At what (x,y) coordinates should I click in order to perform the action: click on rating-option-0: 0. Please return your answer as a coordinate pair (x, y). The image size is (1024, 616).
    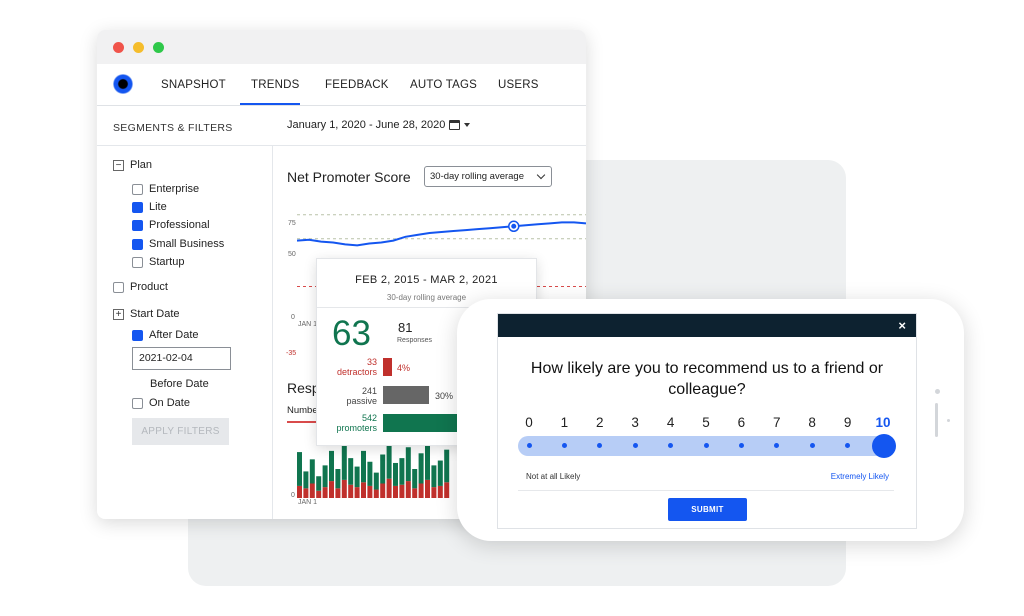
    Looking at the image, I should click on (529, 422).